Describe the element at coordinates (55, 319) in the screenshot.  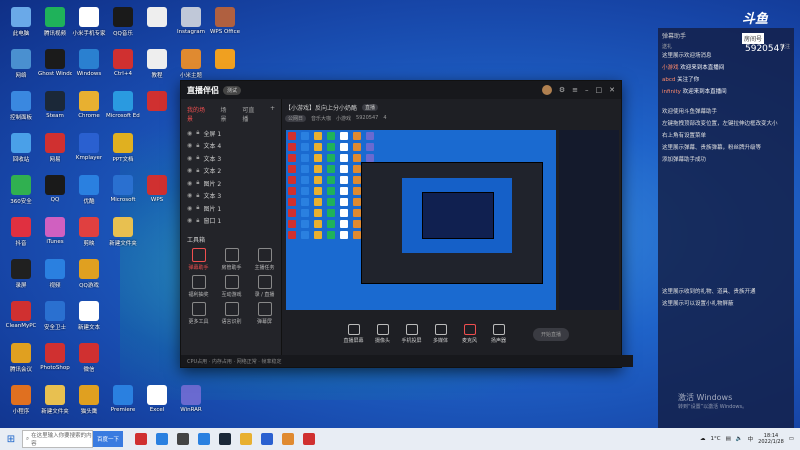
I see `desktop-icon: 安全卫士` at that location.